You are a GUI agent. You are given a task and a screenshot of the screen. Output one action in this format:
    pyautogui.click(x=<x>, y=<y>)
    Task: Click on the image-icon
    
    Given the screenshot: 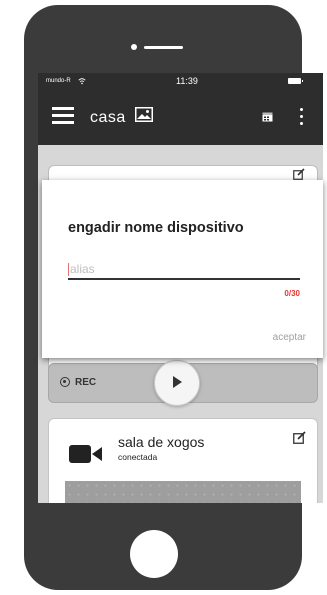 What is the action you would take?
    pyautogui.click(x=144, y=114)
    